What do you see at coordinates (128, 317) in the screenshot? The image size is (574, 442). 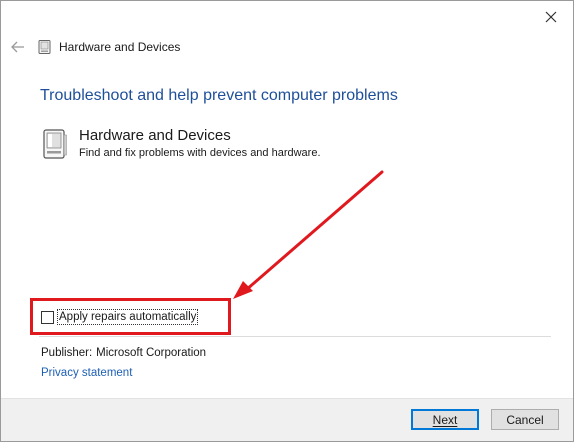 I see `checkbox-label: Apply repairs automatically` at bounding box center [128, 317].